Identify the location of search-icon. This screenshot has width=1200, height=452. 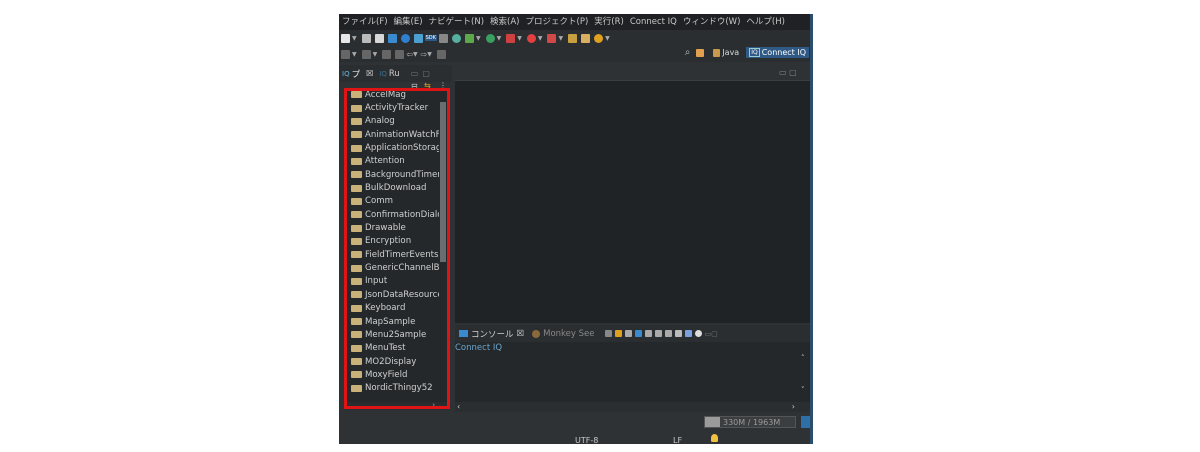
(599, 38).